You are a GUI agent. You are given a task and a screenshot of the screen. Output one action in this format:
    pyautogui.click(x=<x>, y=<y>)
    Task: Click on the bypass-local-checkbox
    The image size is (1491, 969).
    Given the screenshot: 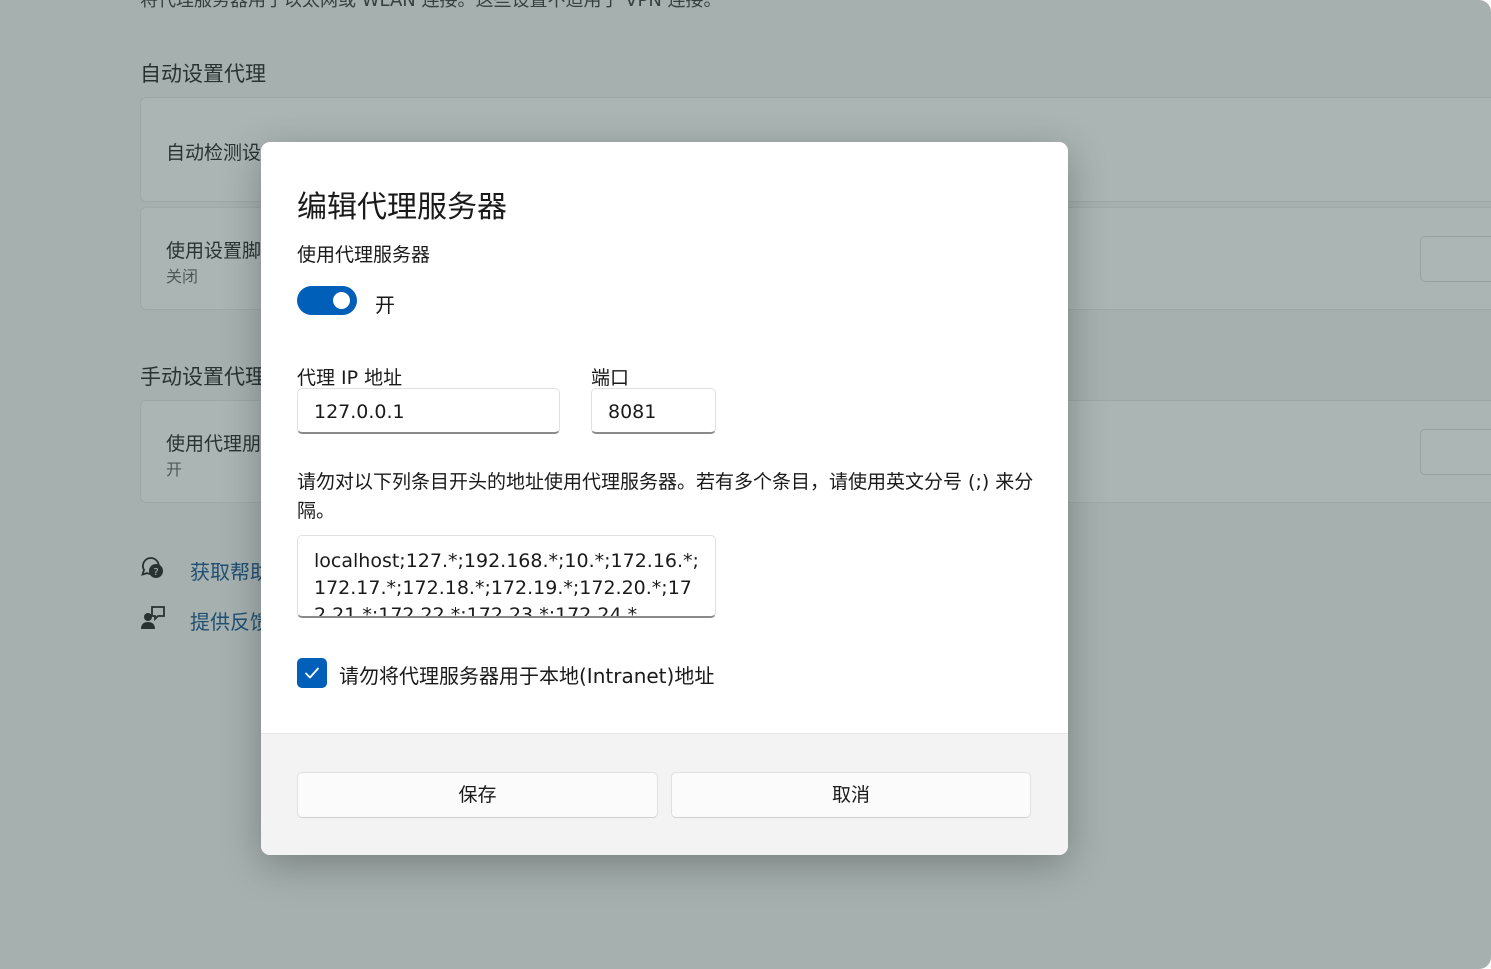 What is the action you would take?
    pyautogui.click(x=312, y=673)
    